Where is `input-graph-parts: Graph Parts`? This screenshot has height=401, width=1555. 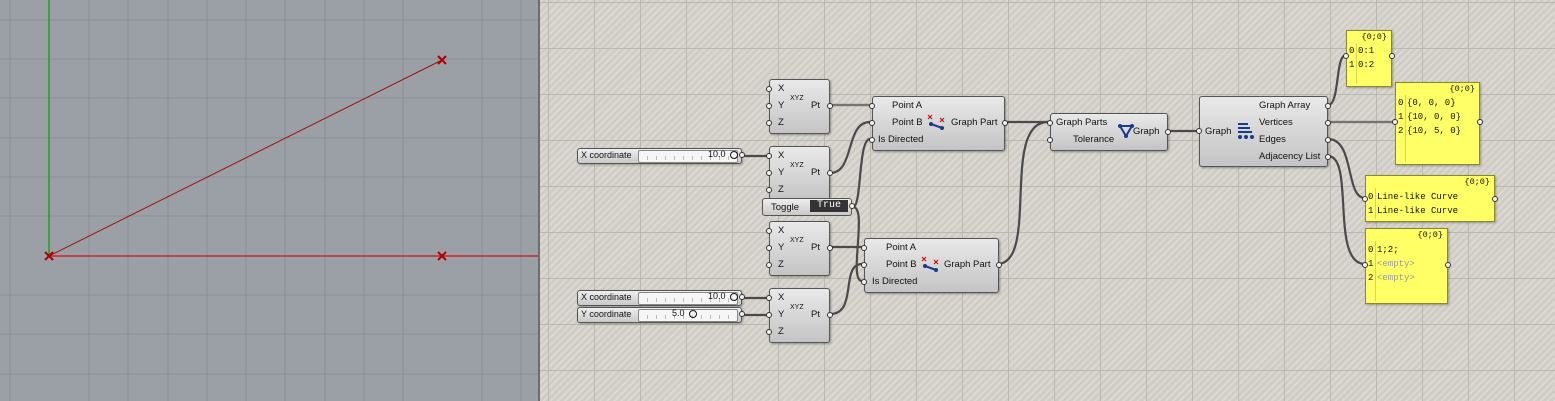
input-graph-parts: Graph Parts is located at coordinates (1082, 122).